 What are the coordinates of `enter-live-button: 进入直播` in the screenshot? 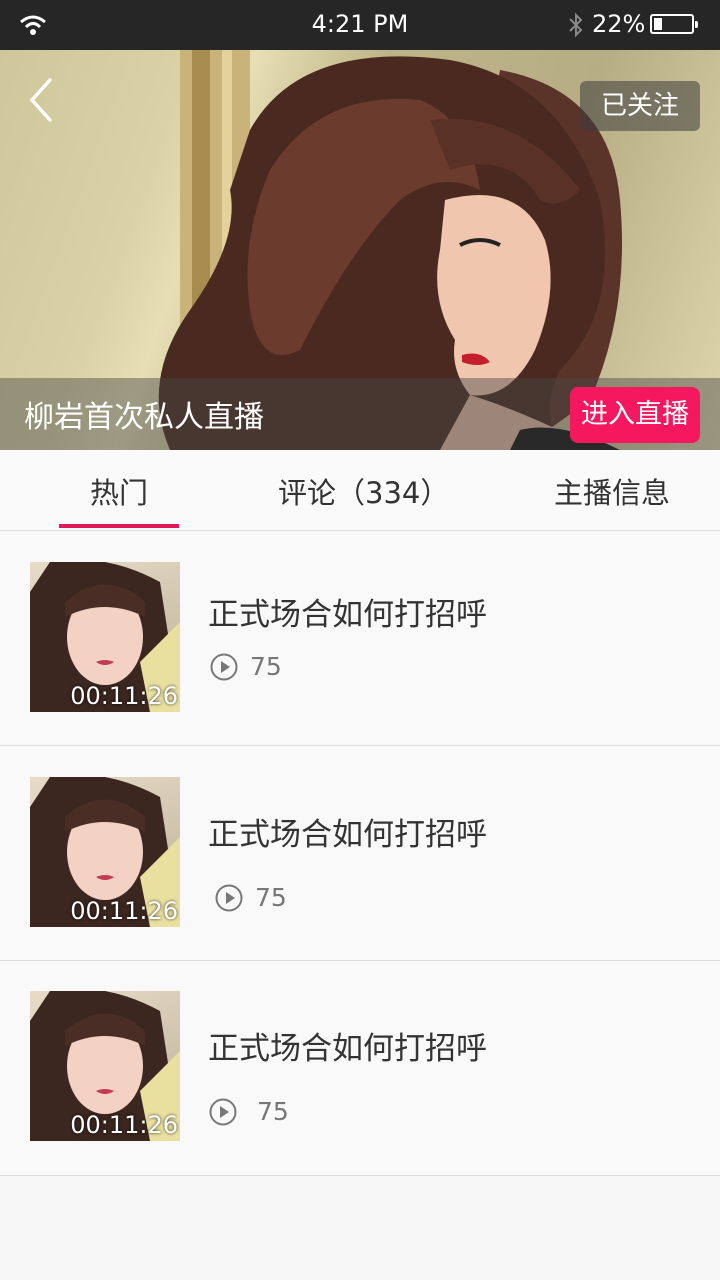 It's located at (635, 415).